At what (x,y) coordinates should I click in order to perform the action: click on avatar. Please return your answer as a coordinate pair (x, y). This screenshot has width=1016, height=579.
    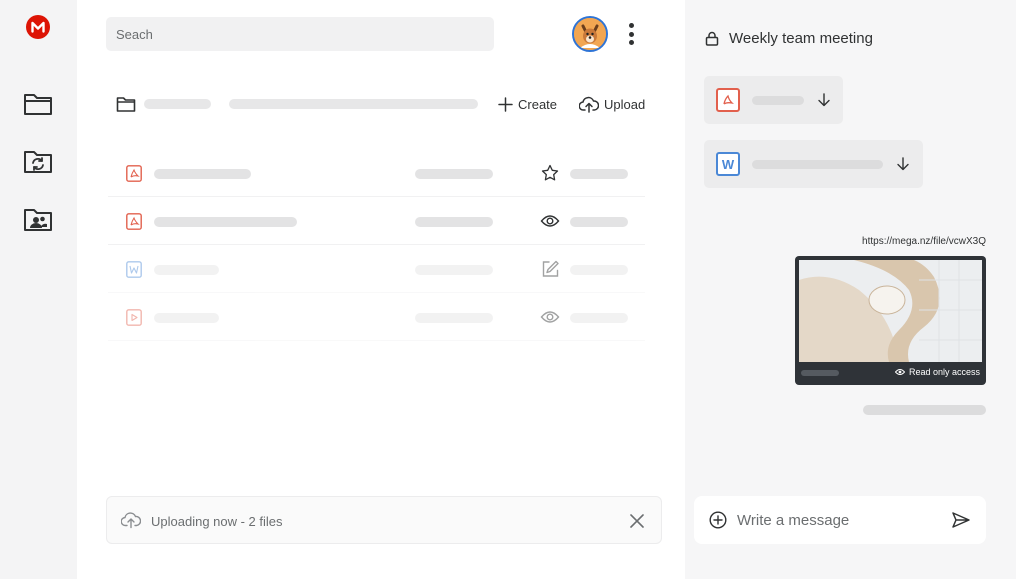
    Looking at the image, I should click on (590, 34).